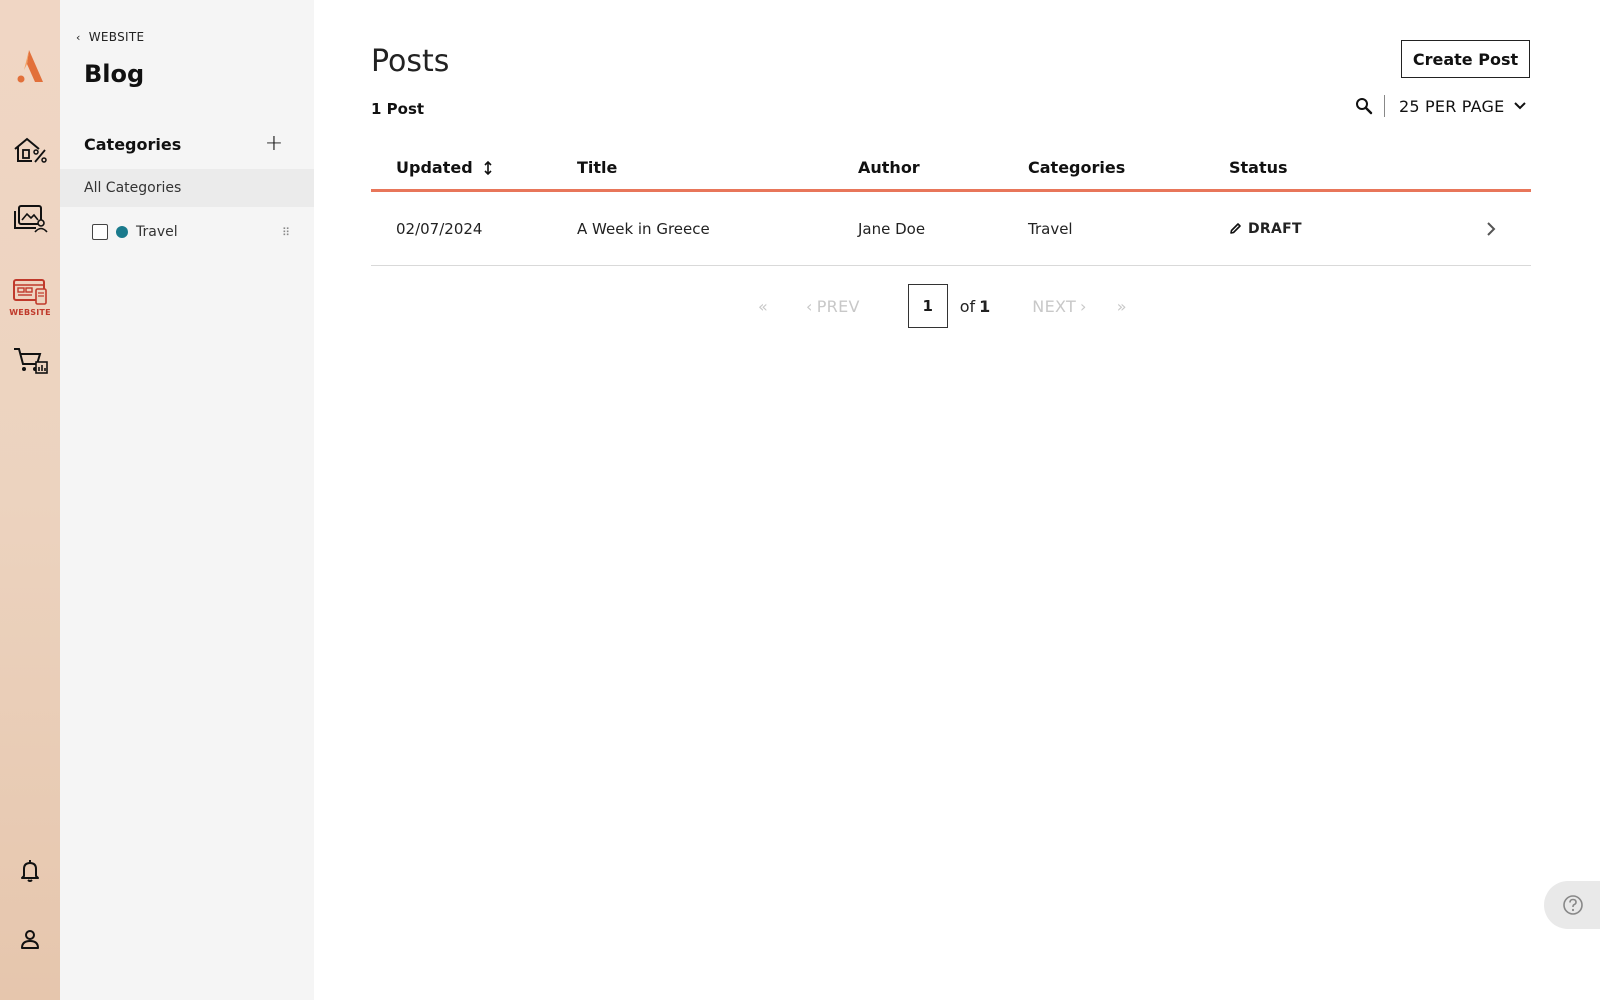 The width and height of the screenshot is (1600, 1000). Describe the element at coordinates (100, 232) in the screenshot. I see `category-checkbox` at that location.